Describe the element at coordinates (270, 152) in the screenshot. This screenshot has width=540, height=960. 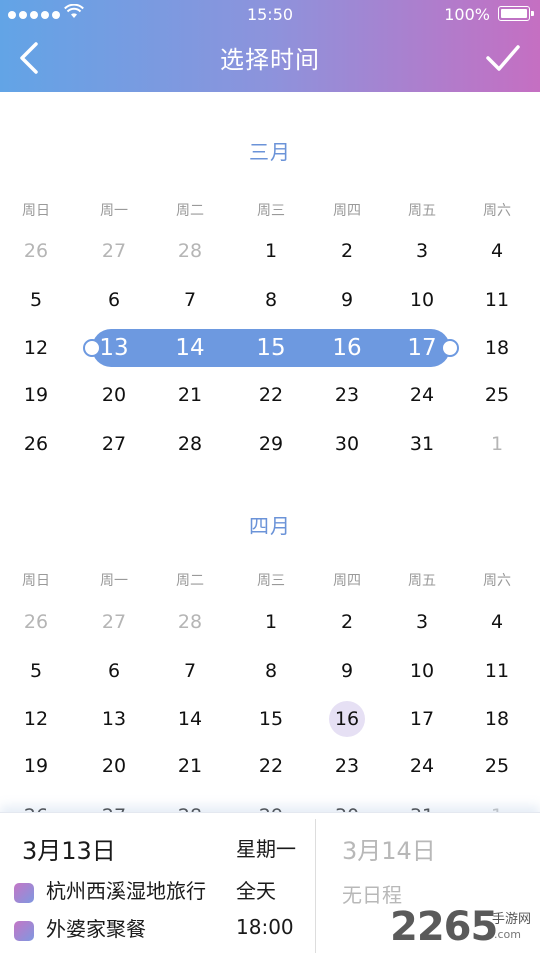
I see `month-title: 三月` at that location.